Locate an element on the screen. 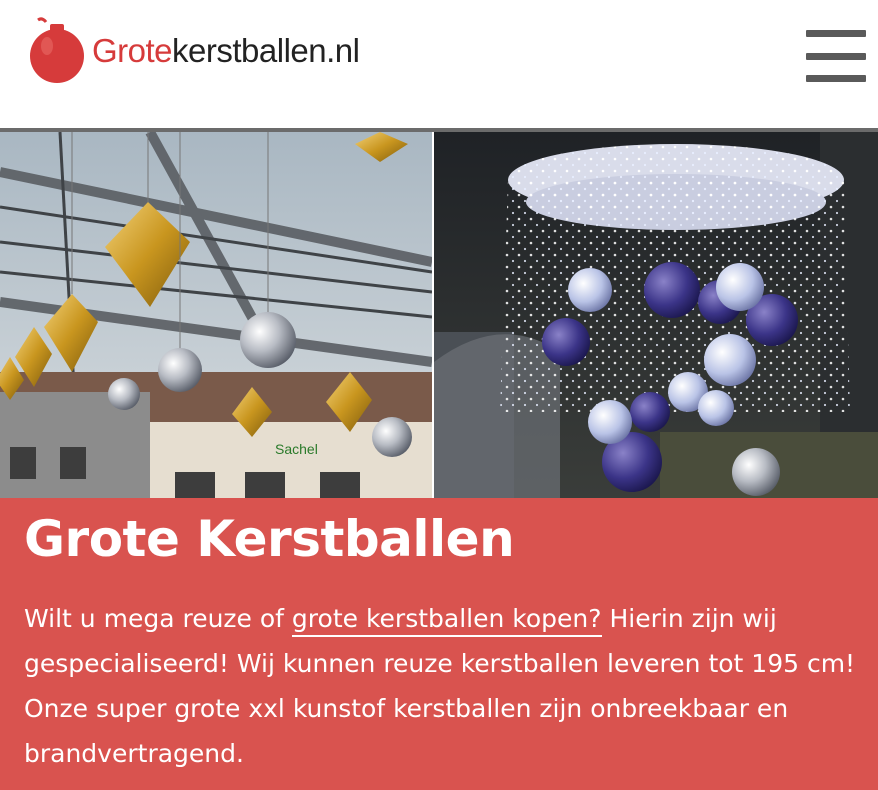  menu-bar-bottom is located at coordinates (836, 78).